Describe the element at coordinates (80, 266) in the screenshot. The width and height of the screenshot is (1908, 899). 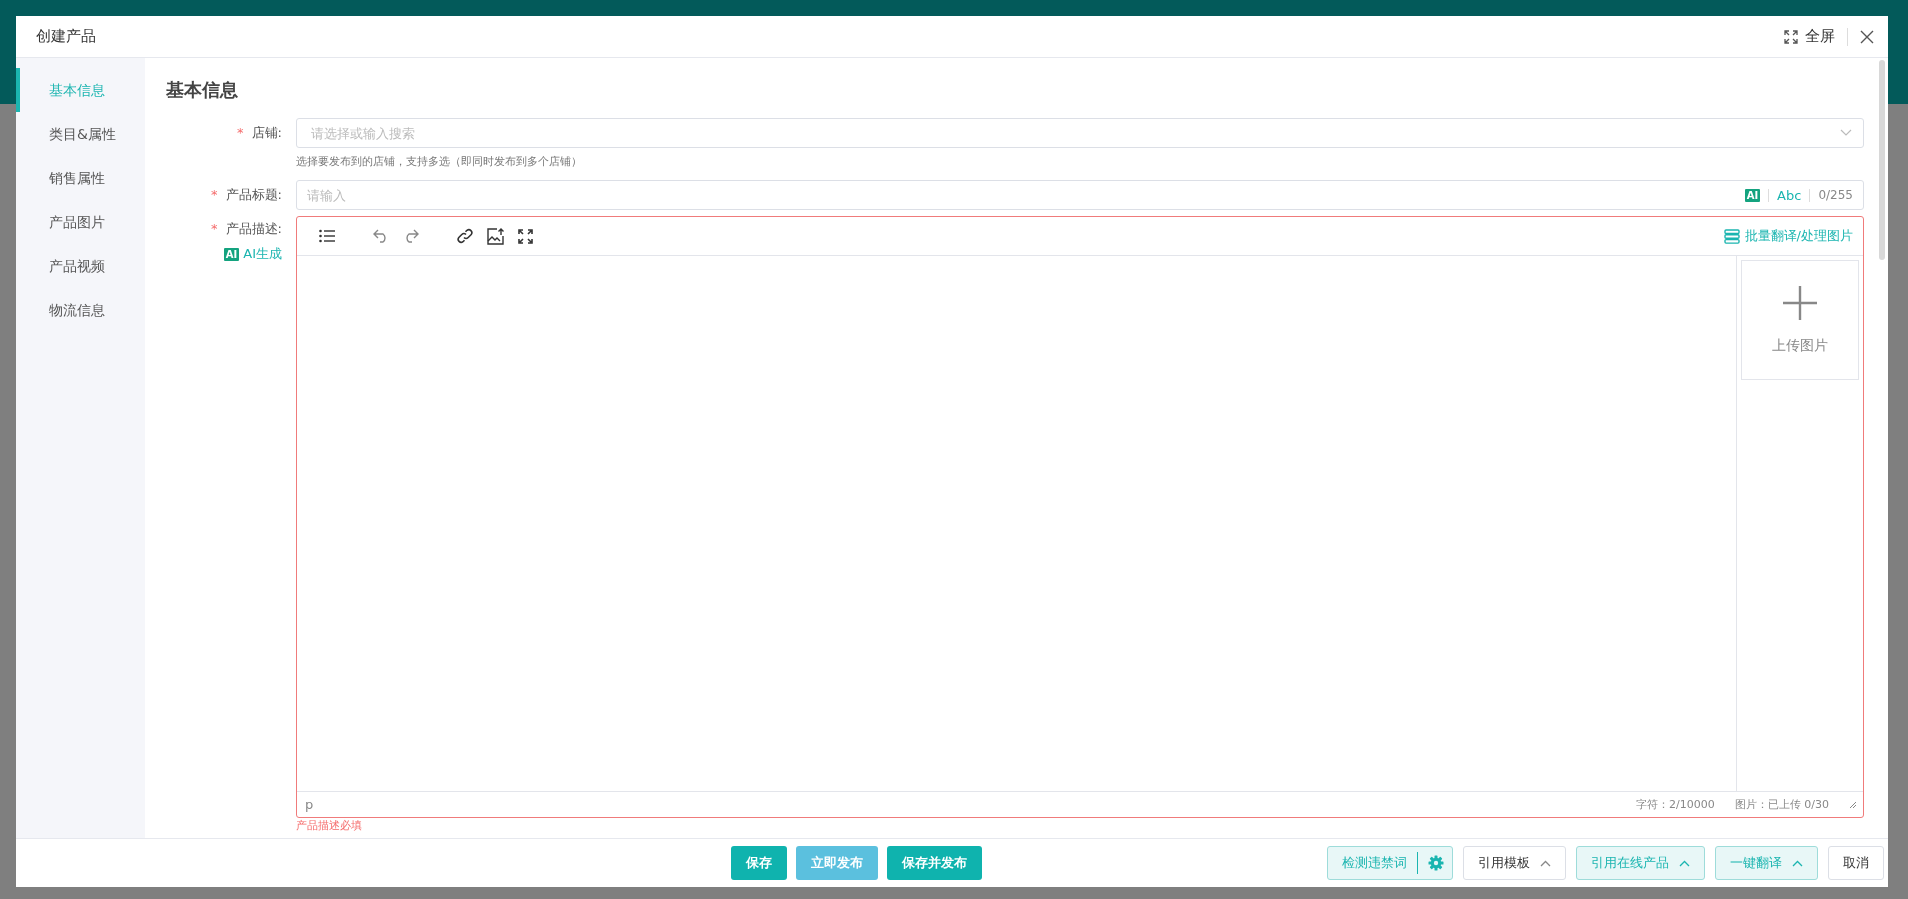
I see `sidebar-item: 产品视频` at that location.